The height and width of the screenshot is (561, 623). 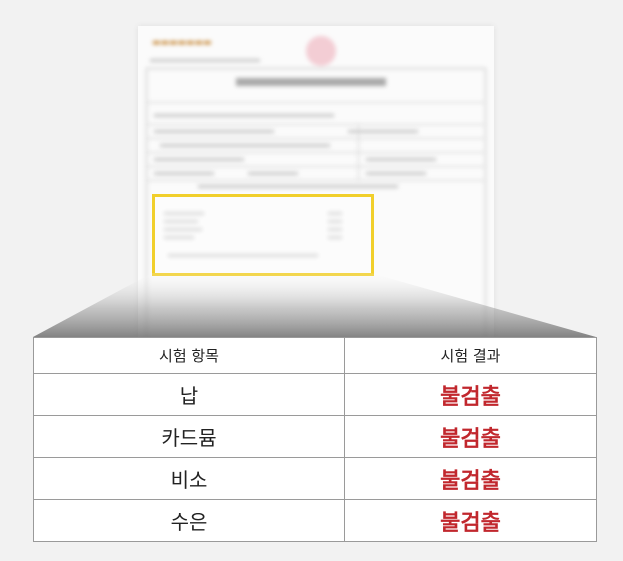 What do you see at coordinates (205, 60) in the screenshot?
I see `document-number-line` at bounding box center [205, 60].